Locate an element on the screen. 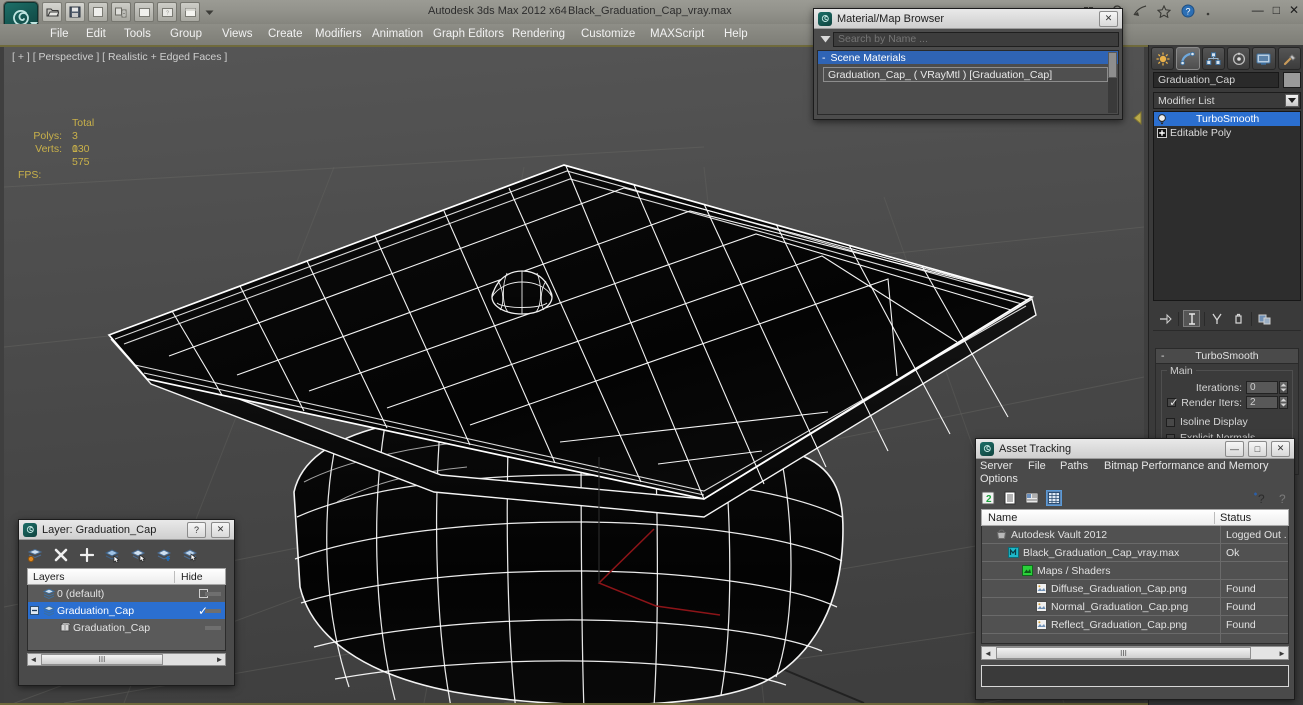 The width and height of the screenshot is (1303, 705). layer-col-hide: Hide is located at coordinates (199, 576).